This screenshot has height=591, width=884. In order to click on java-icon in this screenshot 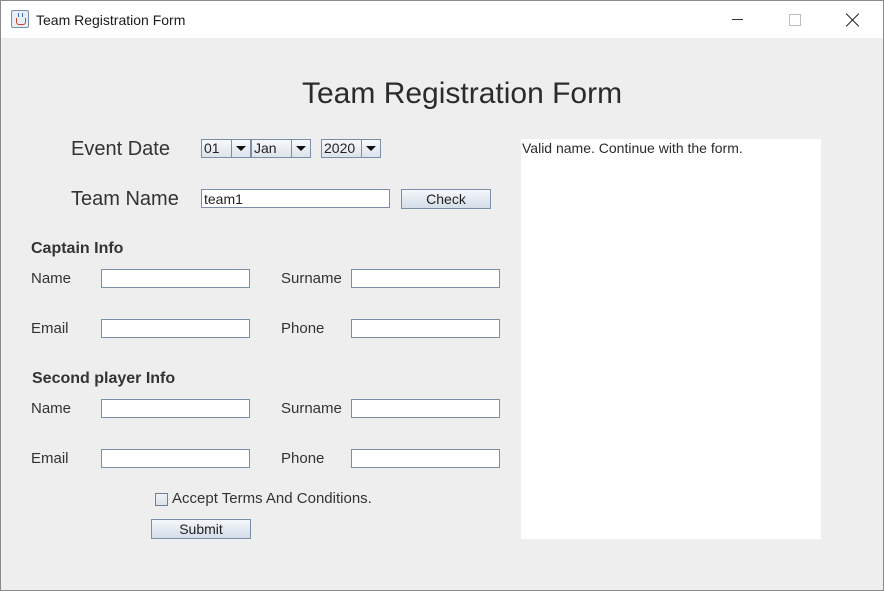, I will do `click(20, 19)`.